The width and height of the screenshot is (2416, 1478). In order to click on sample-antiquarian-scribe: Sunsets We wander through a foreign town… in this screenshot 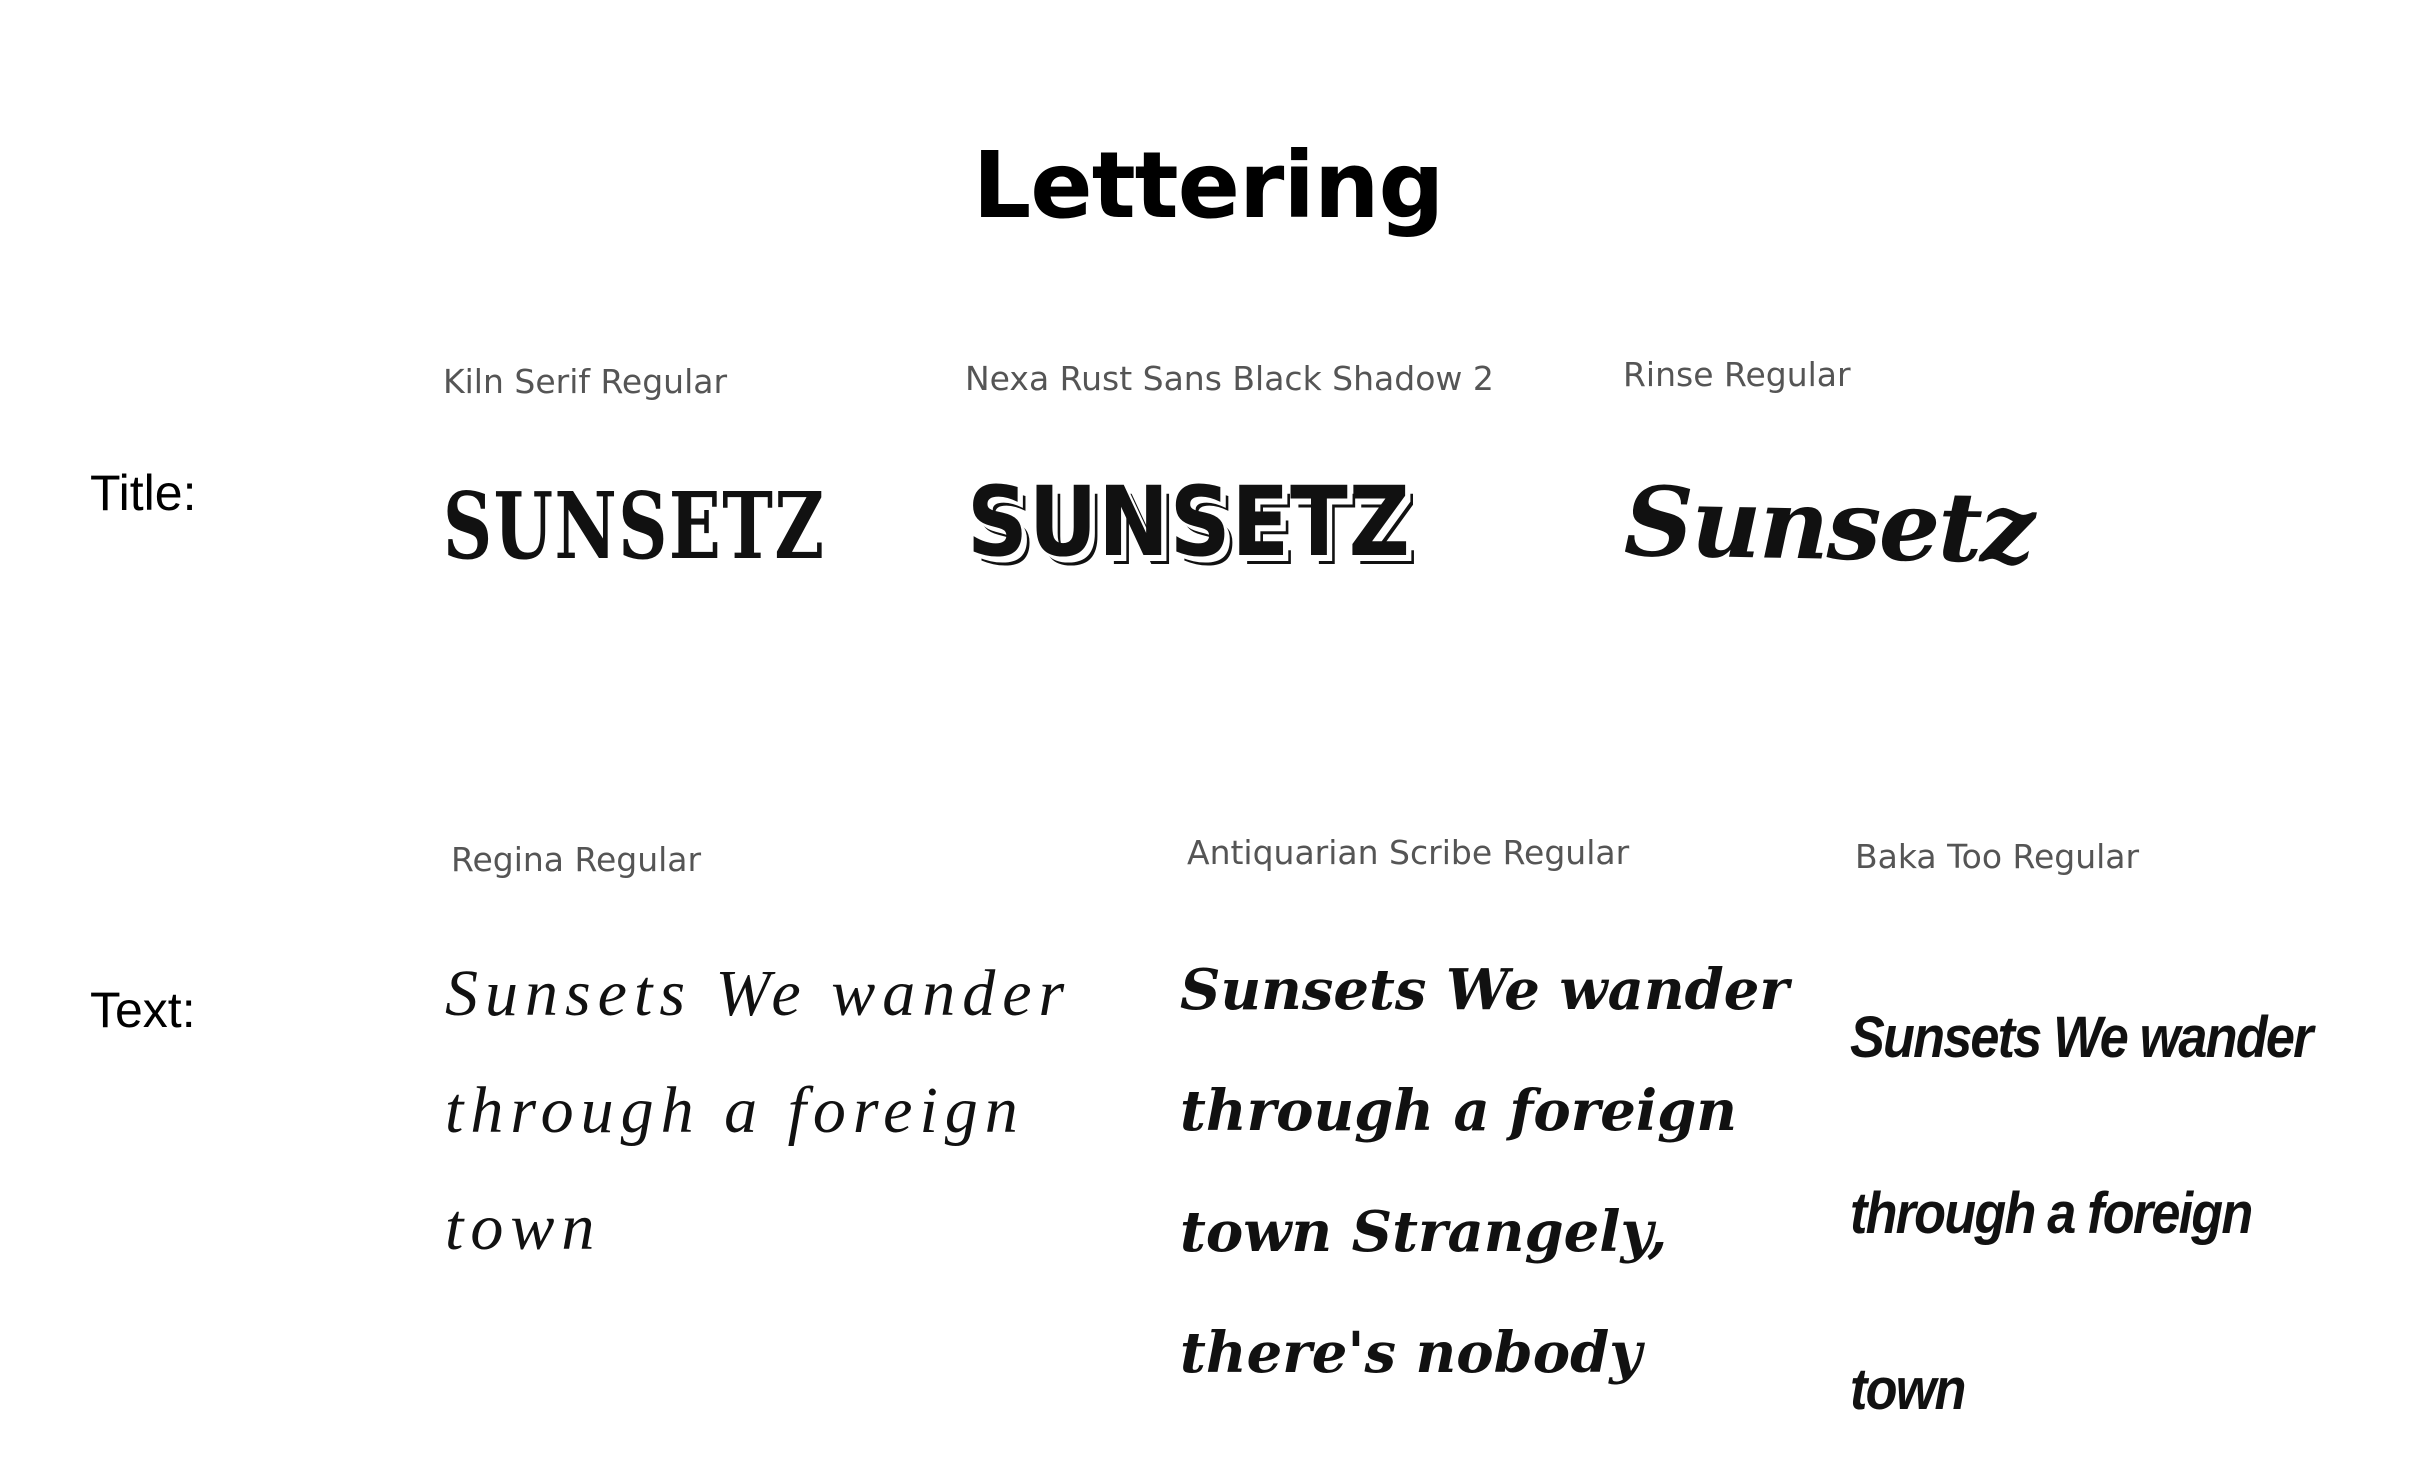, I will do `click(1484, 1171)`.